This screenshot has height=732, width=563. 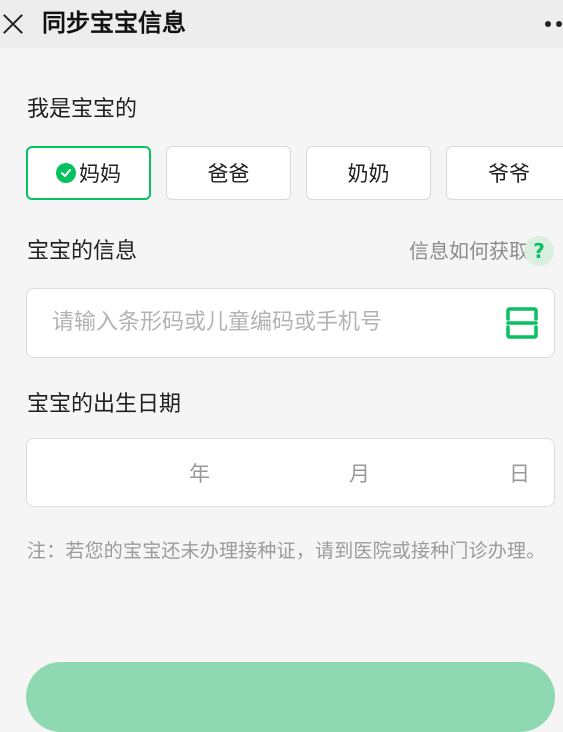 What do you see at coordinates (199, 474) in the screenshot?
I see `date-year: 年` at bounding box center [199, 474].